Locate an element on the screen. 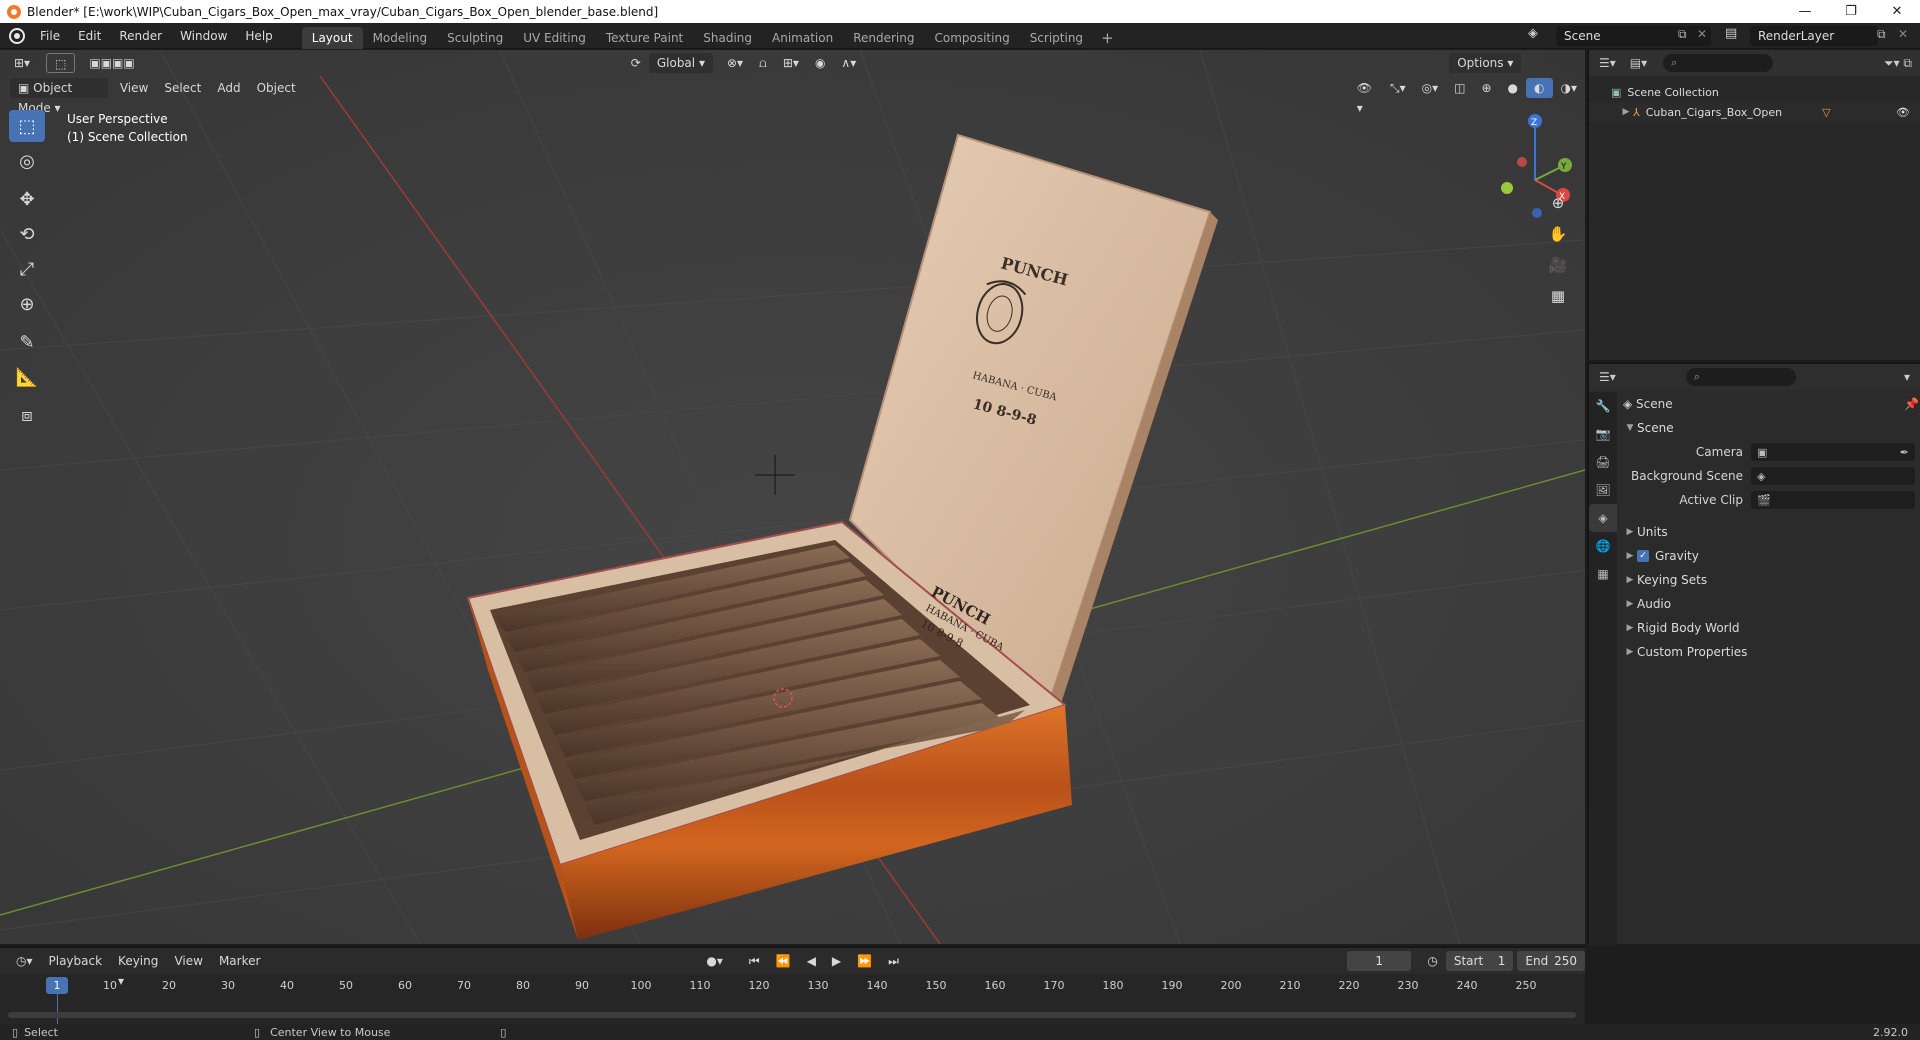 This screenshot has width=1920, height=1040. new-view-layer-icon: ⧉ is located at coordinates (1881, 34).